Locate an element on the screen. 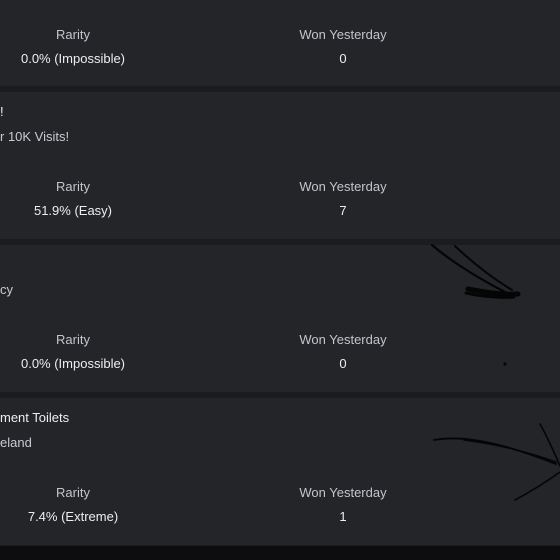  badge-title: ! is located at coordinates (2, 111).